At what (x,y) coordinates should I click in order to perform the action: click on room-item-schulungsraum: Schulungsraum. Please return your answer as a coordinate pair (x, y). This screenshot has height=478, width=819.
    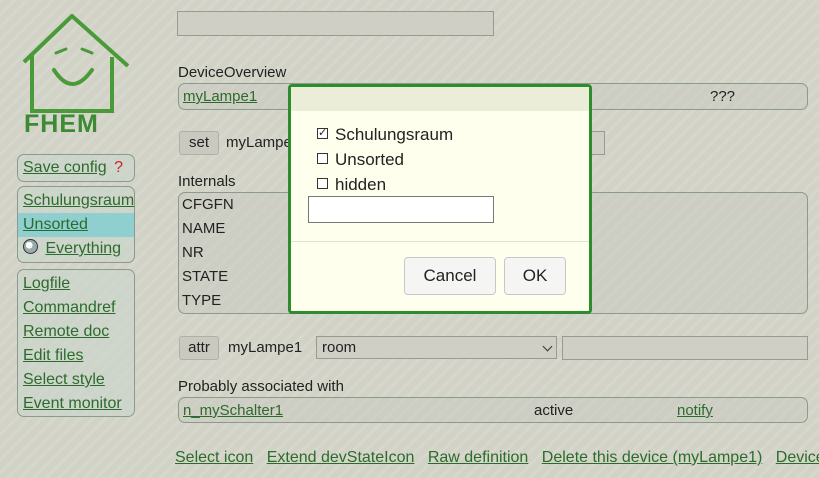
    Looking at the image, I should click on (76, 201).